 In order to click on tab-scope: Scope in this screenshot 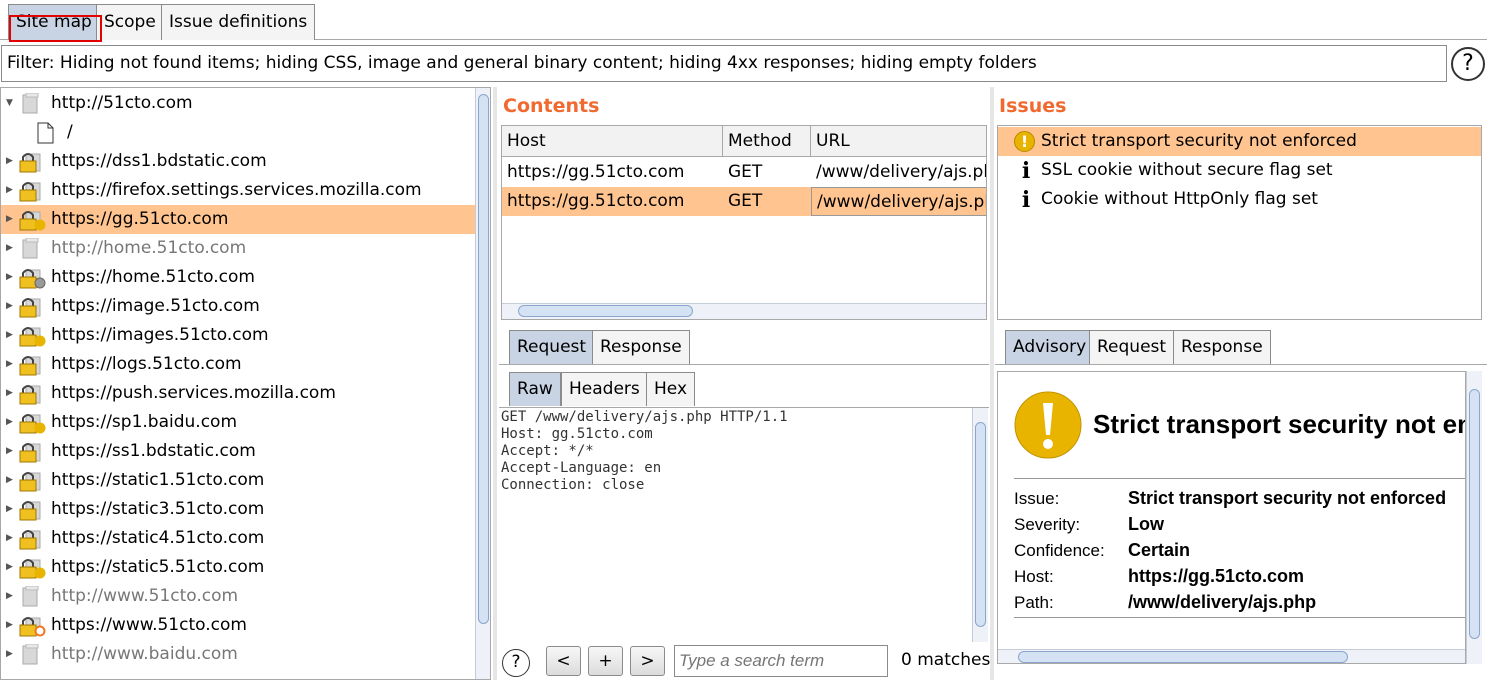, I will do `click(130, 22)`.